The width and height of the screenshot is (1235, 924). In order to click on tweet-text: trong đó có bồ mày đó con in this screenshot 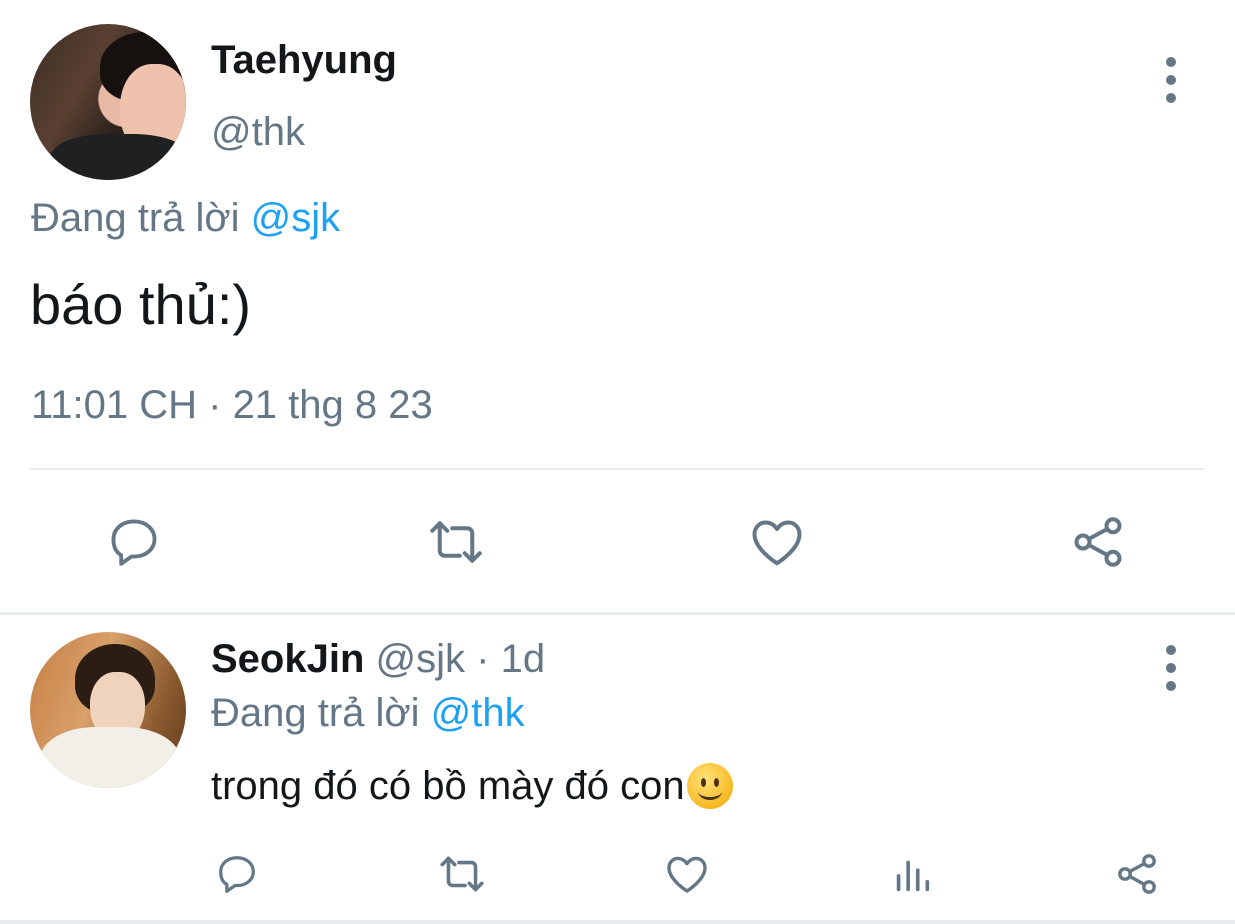, I will do `click(448, 785)`.